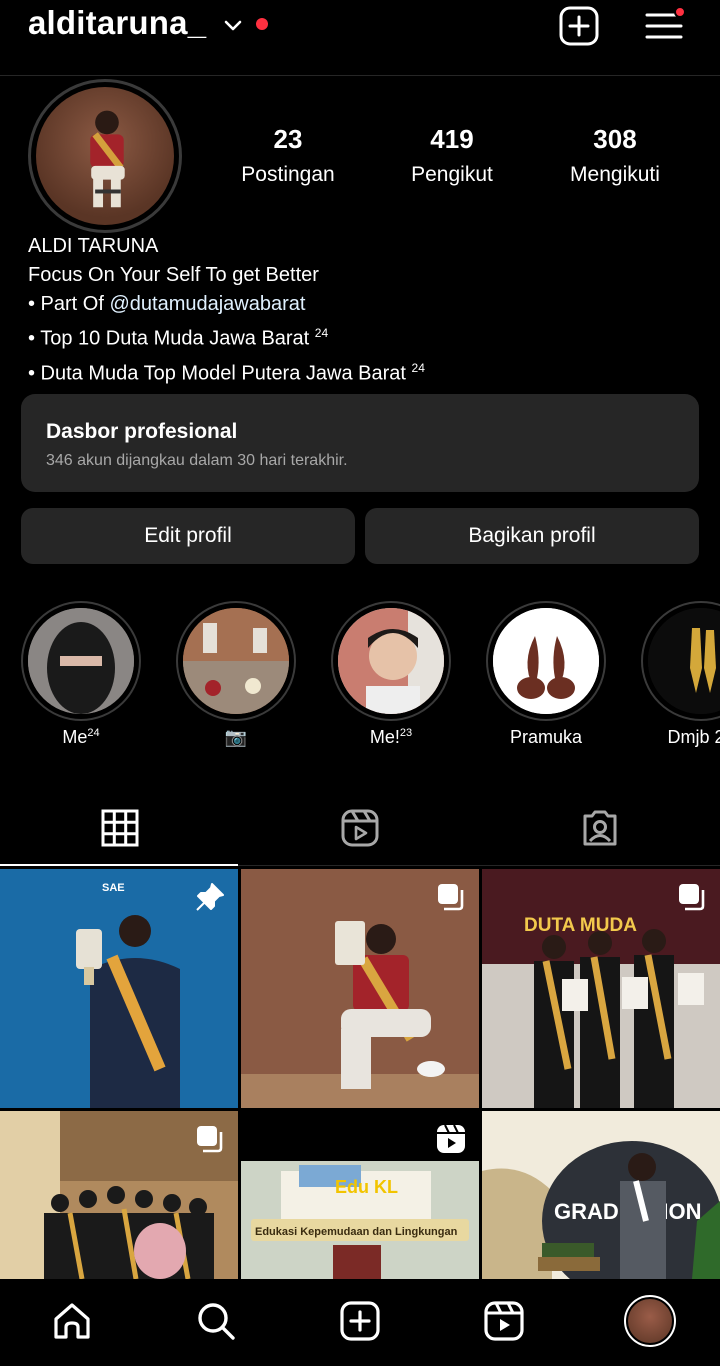 This screenshot has height=1366, width=720. Describe the element at coordinates (532, 536) in the screenshot. I see `share-profile-button: Bagikan profil` at that location.